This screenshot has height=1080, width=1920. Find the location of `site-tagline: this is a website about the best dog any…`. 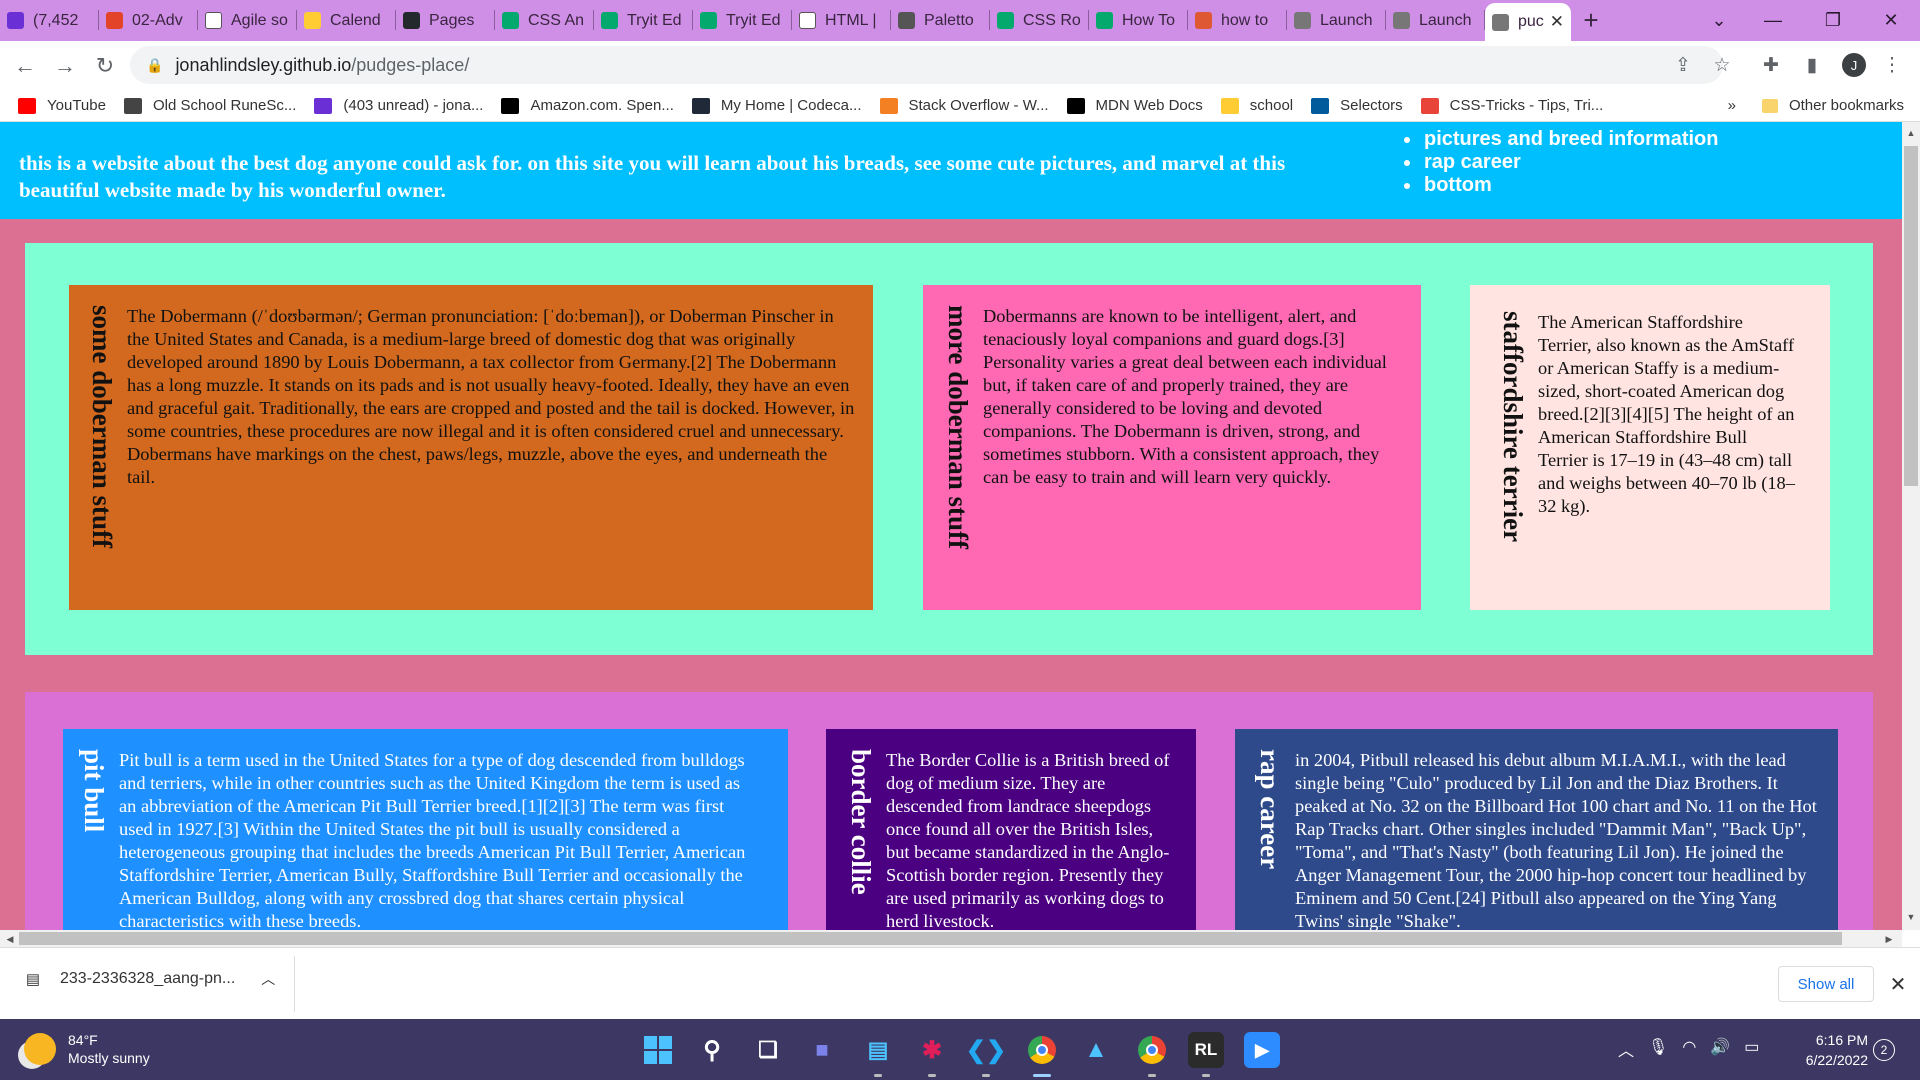

site-tagline: this is a website about the best dog any… is located at coordinates (652, 176).